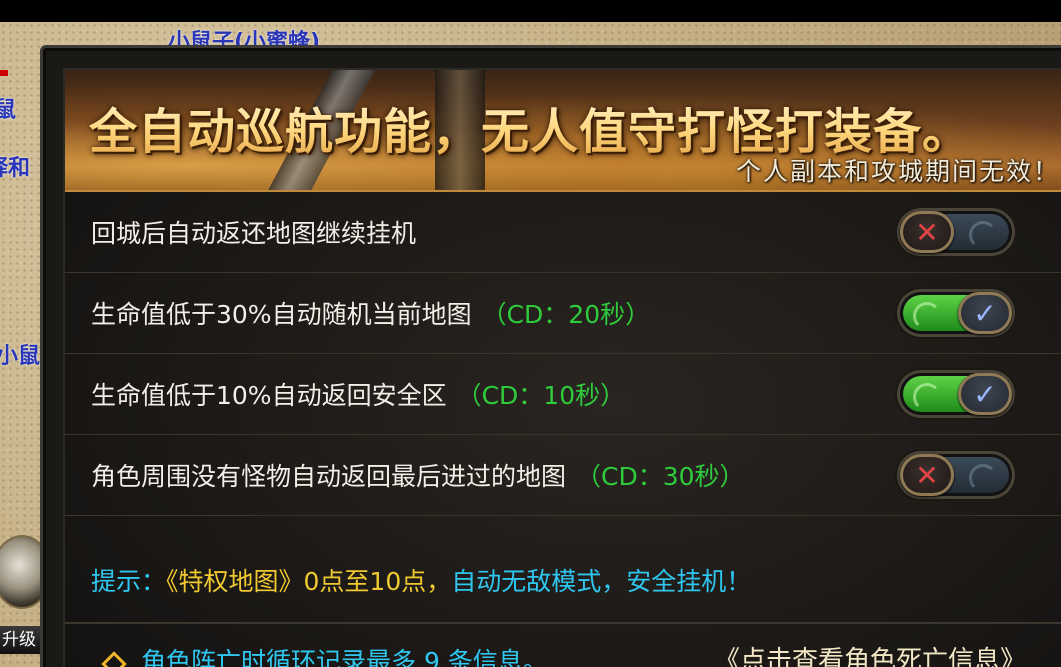  I want to click on diamond-bullet-icon, so click(114, 659).